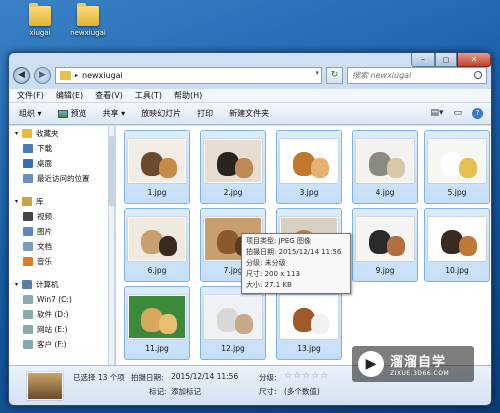  I want to click on menu-view: 查看(V), so click(109, 95).